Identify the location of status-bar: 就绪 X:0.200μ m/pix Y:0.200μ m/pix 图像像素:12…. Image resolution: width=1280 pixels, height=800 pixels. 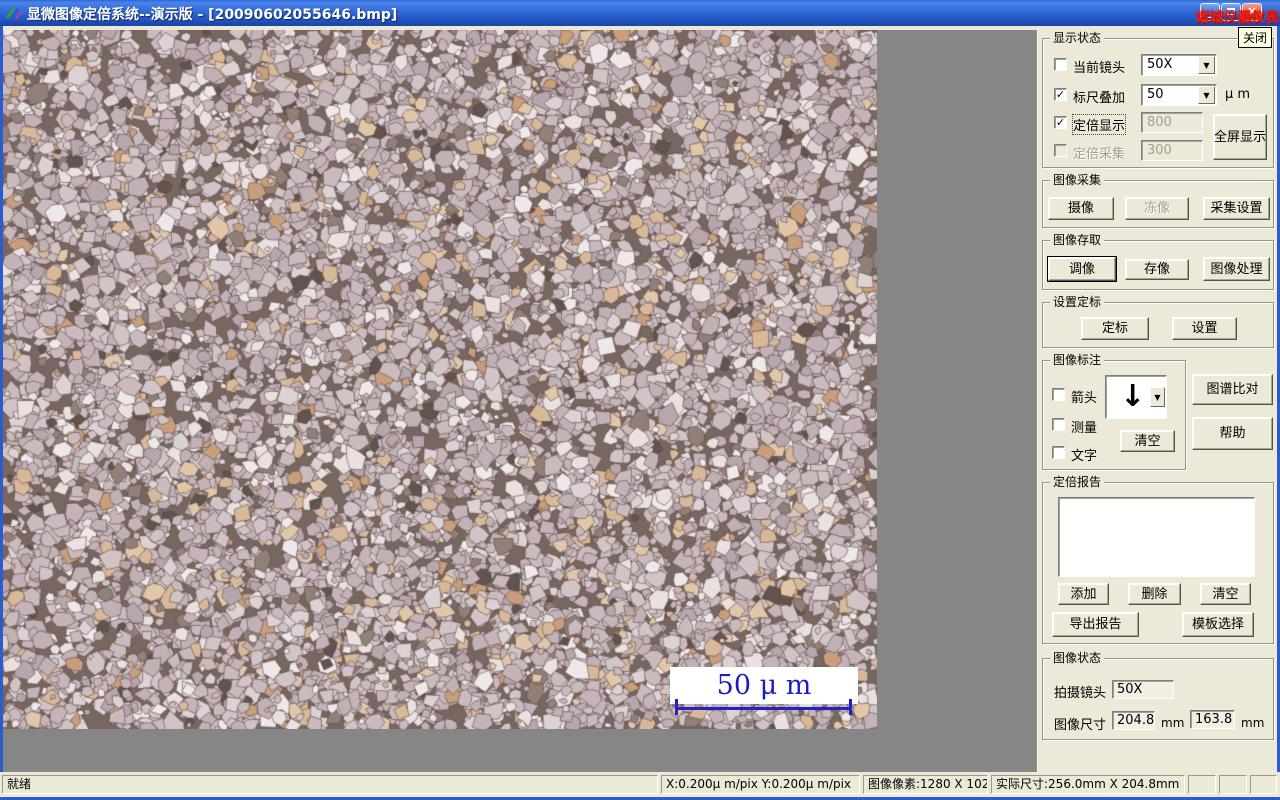
(640, 784).